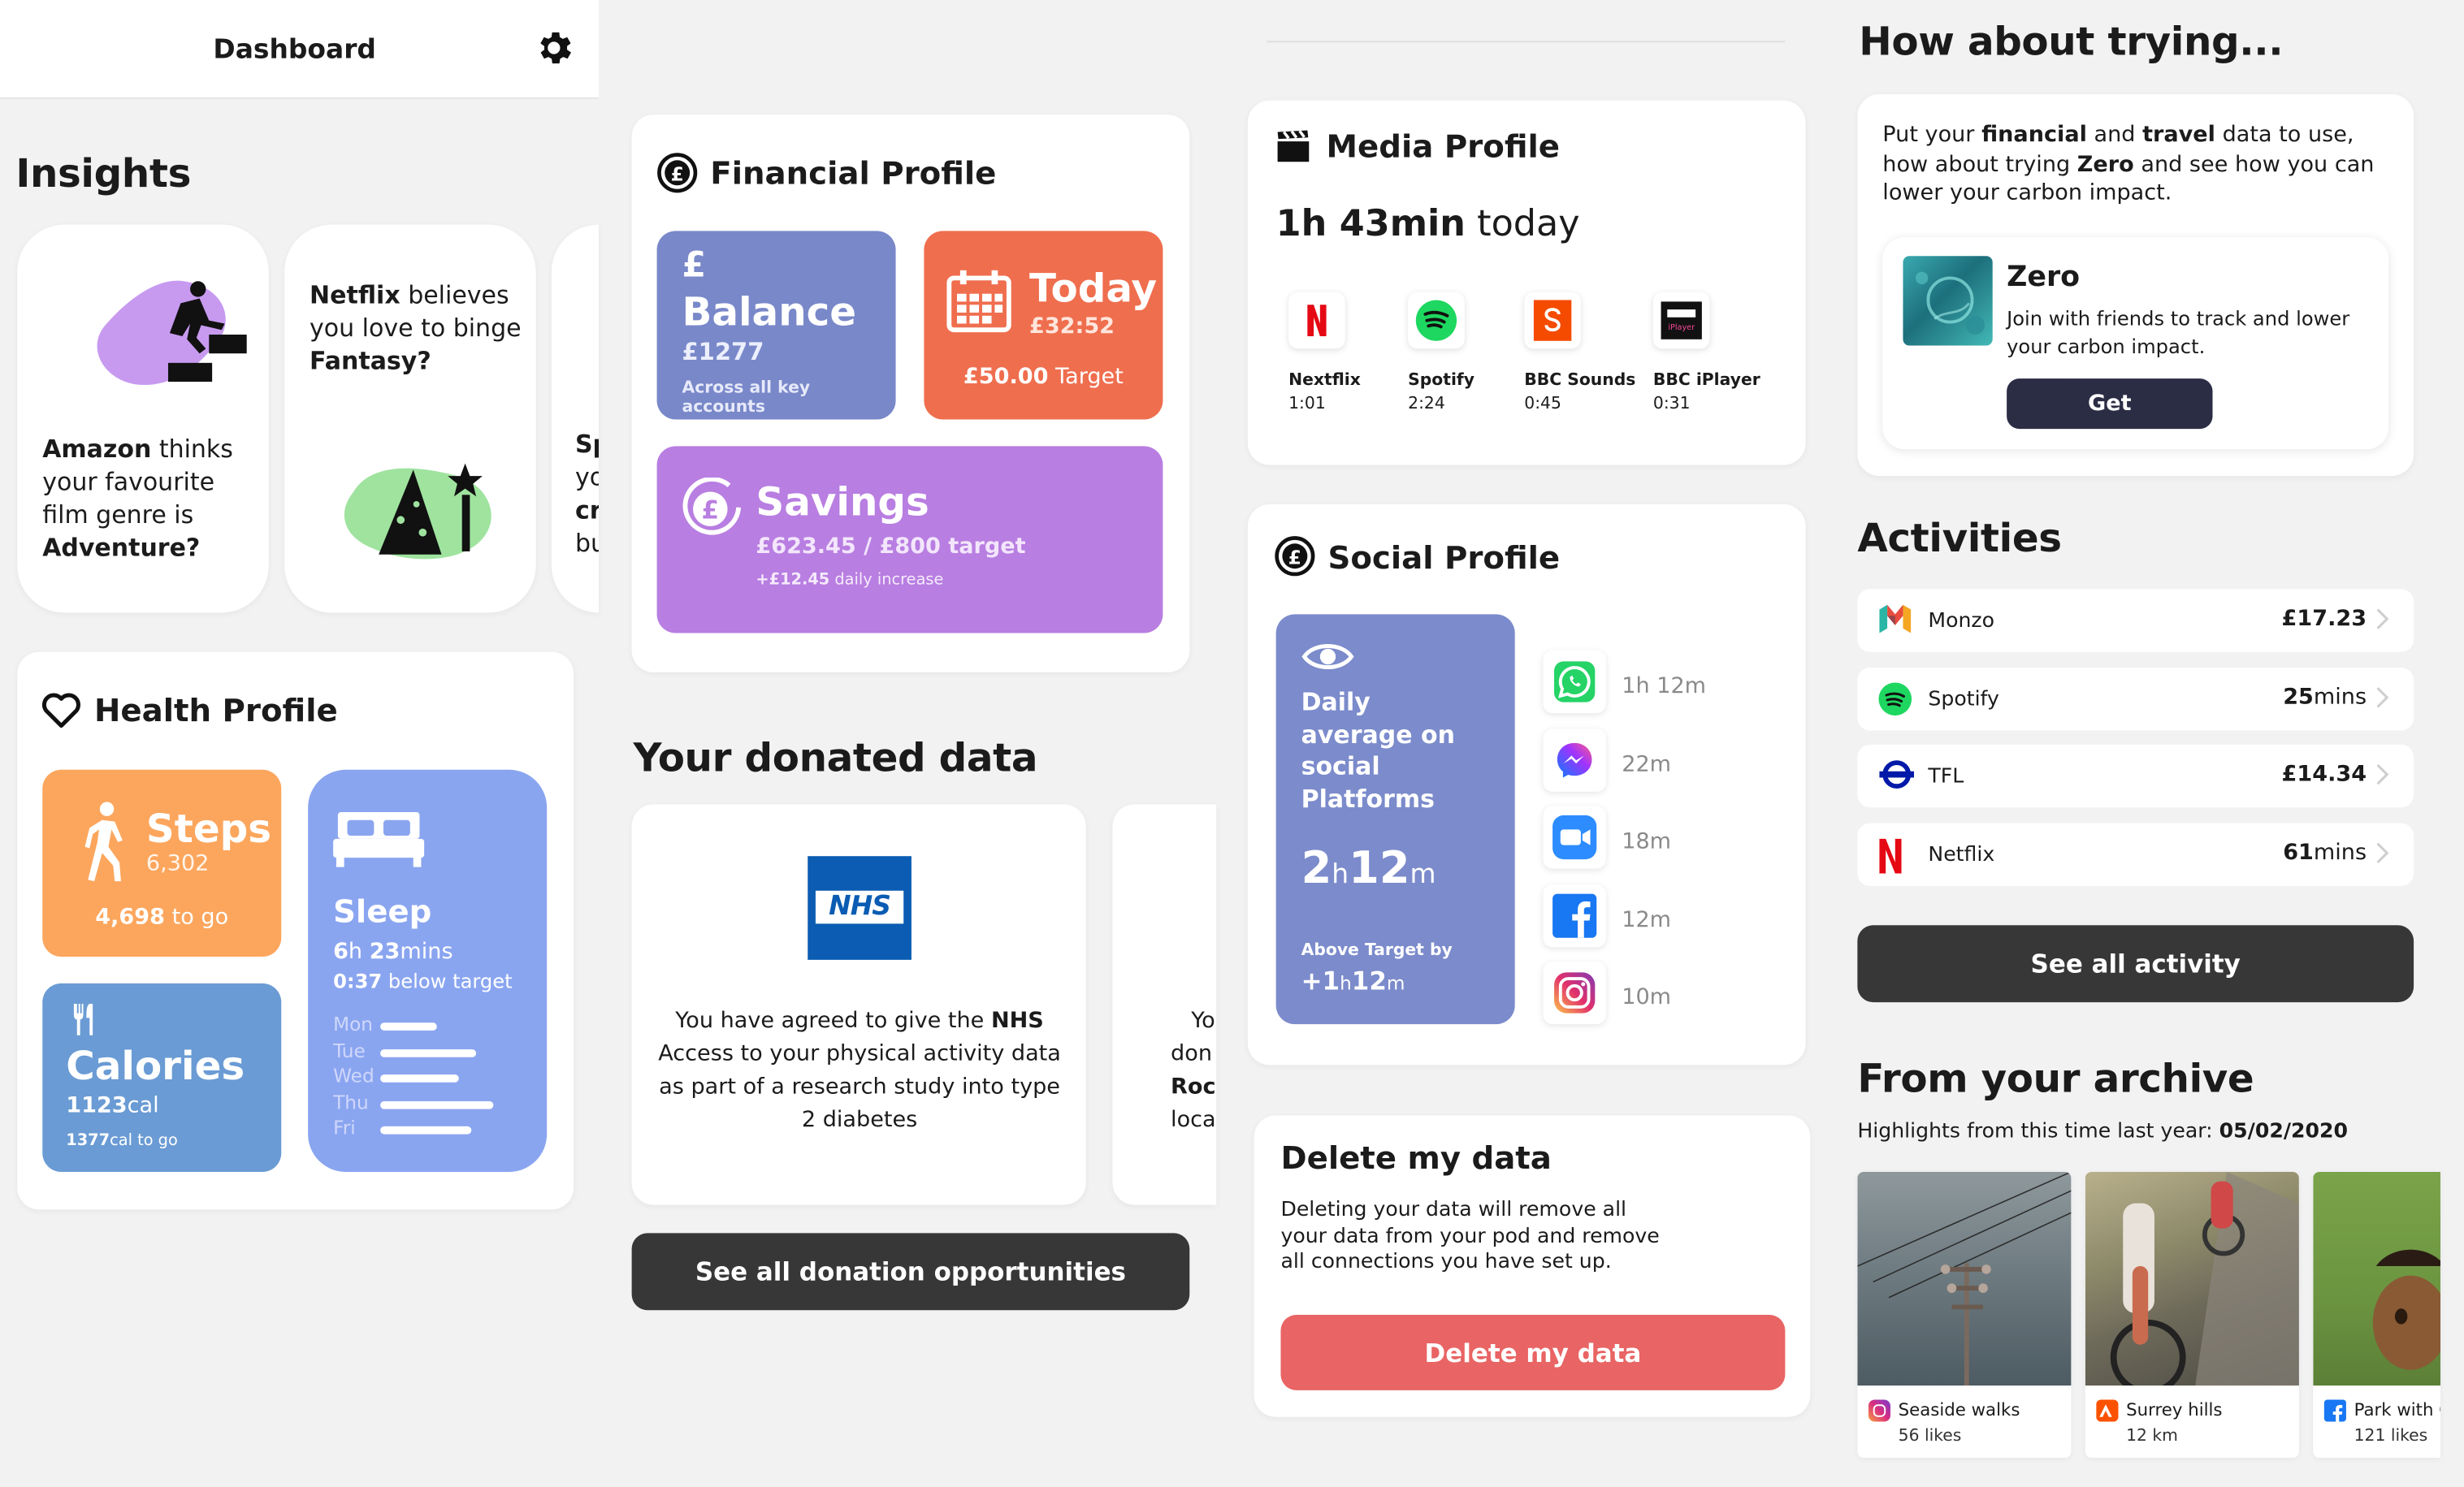 This screenshot has width=2464, height=1487. What do you see at coordinates (1444, 146) in the screenshot?
I see `media-profile-title: Media Profile` at bounding box center [1444, 146].